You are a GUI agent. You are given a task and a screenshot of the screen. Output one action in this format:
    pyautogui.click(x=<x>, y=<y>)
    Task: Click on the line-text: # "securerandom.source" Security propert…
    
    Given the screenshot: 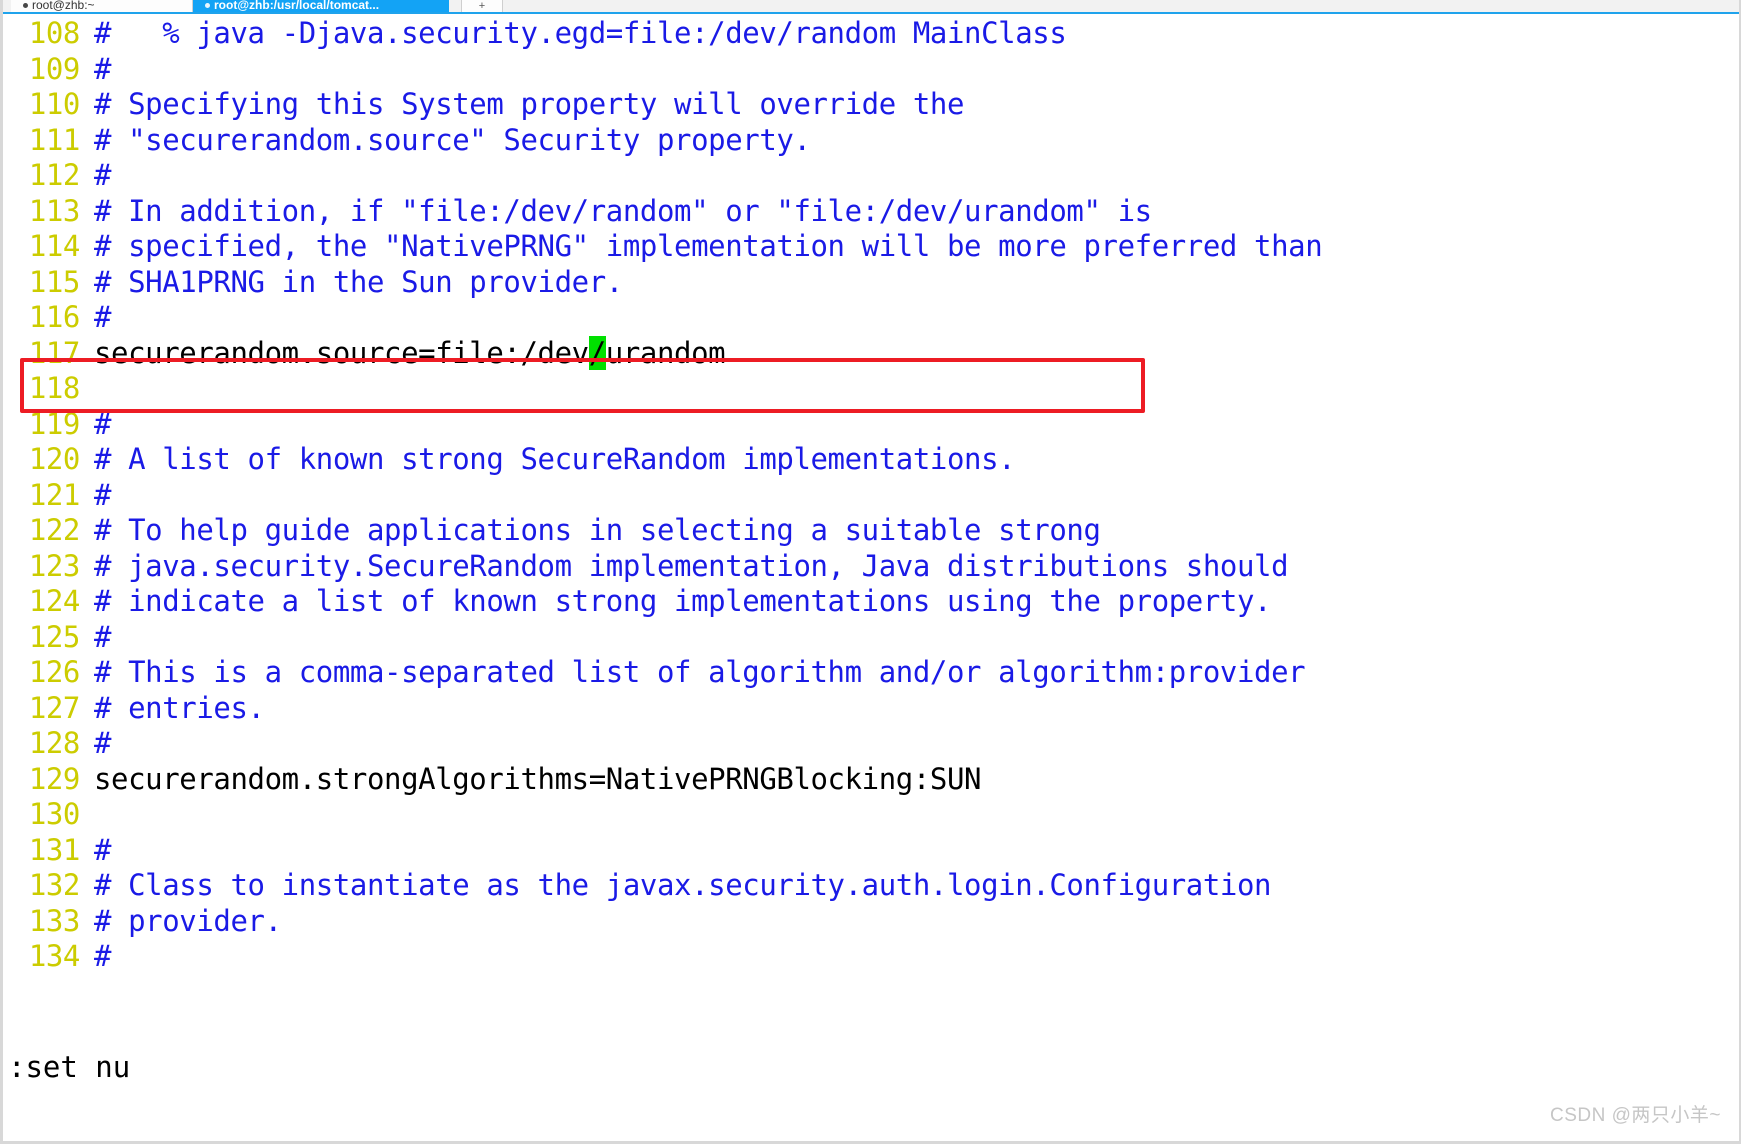 What is the action you would take?
    pyautogui.click(x=452, y=139)
    